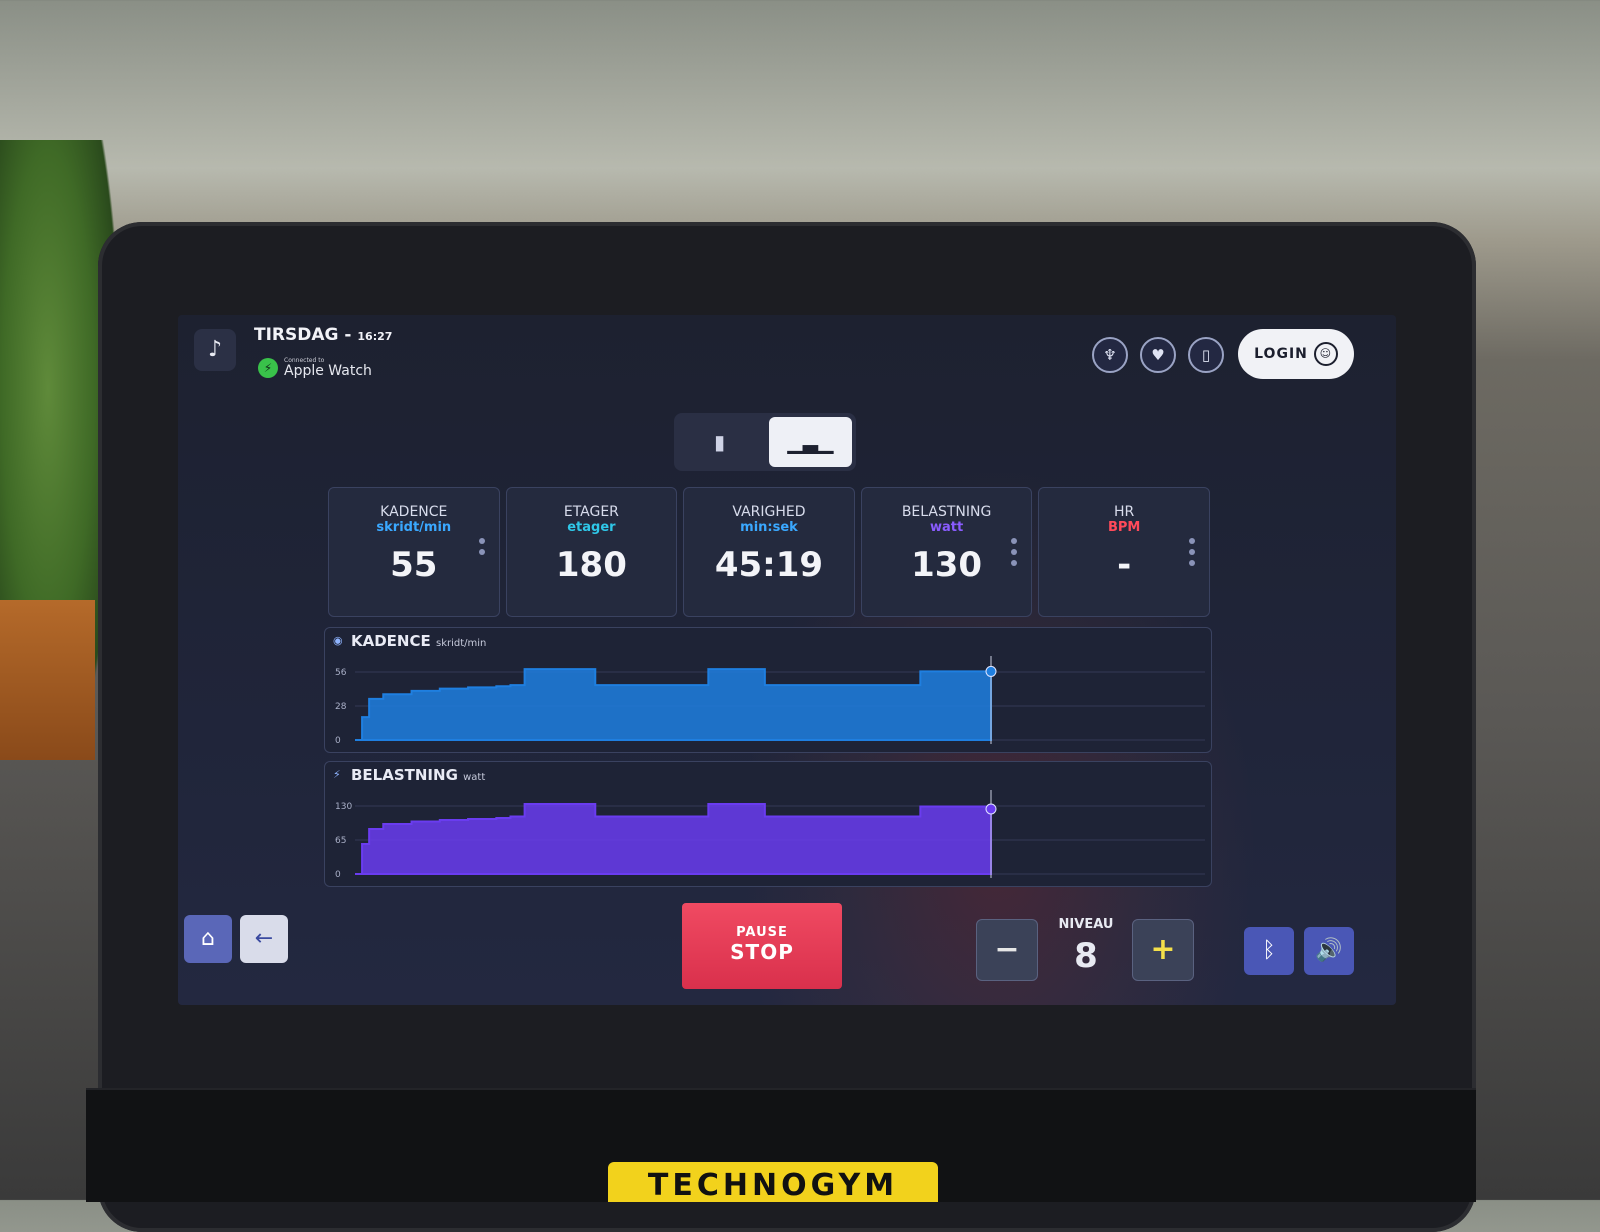  Describe the element at coordinates (414, 512) in the screenshot. I see `metric-label: KADENCE` at that location.